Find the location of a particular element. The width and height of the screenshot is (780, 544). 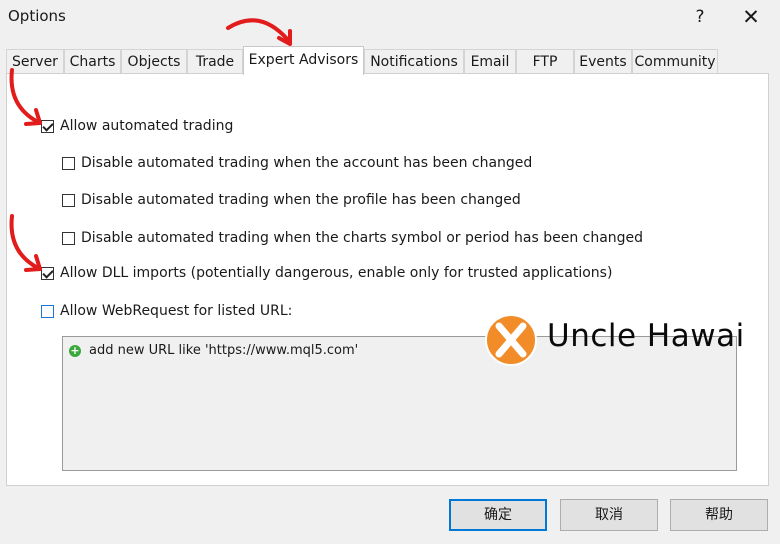

allow-webrequest-checkbox is located at coordinates (47, 311).